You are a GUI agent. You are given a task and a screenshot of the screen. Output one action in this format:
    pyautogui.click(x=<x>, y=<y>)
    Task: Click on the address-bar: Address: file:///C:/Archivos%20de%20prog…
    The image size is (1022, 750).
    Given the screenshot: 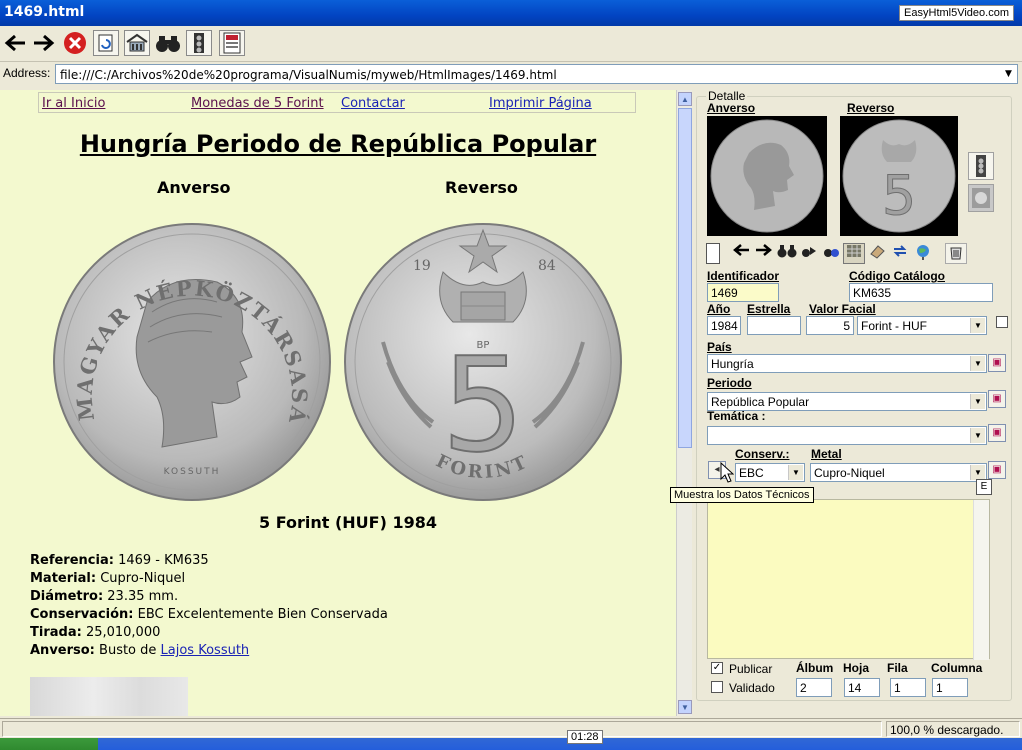 What is the action you would take?
    pyautogui.click(x=511, y=74)
    